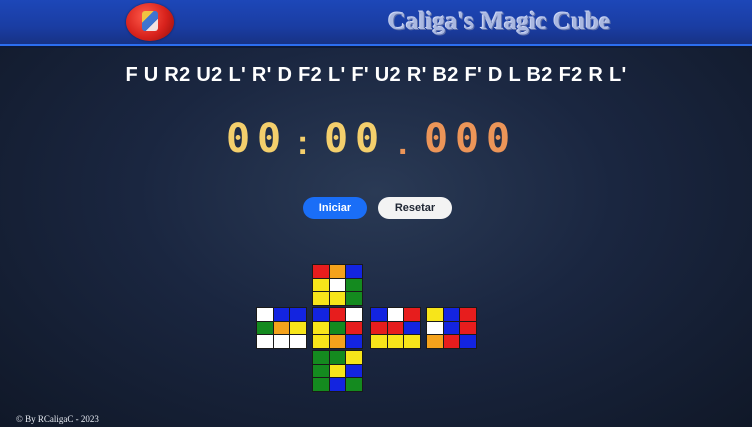 This screenshot has width=752, height=427. I want to click on cube-face-top, so click(337, 285).